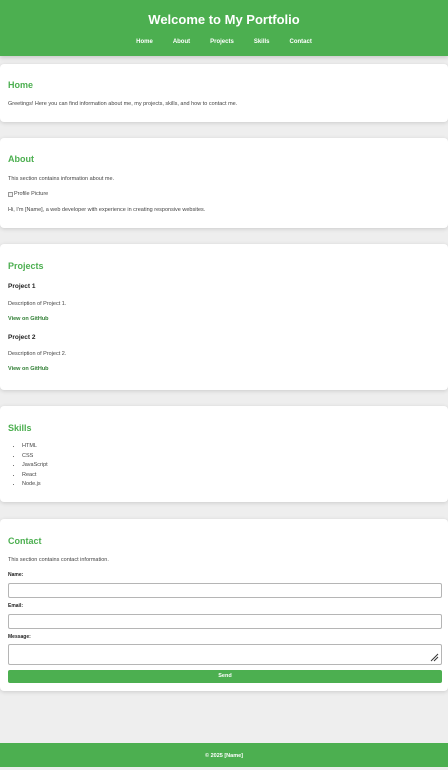 The width and height of the screenshot is (448, 770). Describe the element at coordinates (22, 337) in the screenshot. I see `project-title: Project 2` at that location.